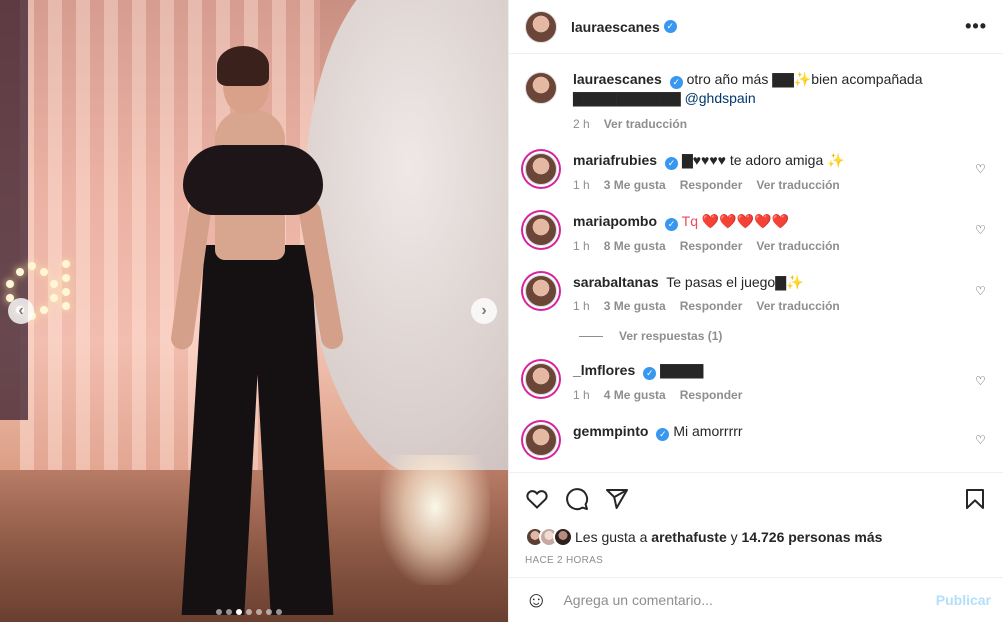 The image size is (1003, 622). Describe the element at coordinates (708, 431) in the screenshot. I see `comment-text: Mi amorrrrr` at that location.